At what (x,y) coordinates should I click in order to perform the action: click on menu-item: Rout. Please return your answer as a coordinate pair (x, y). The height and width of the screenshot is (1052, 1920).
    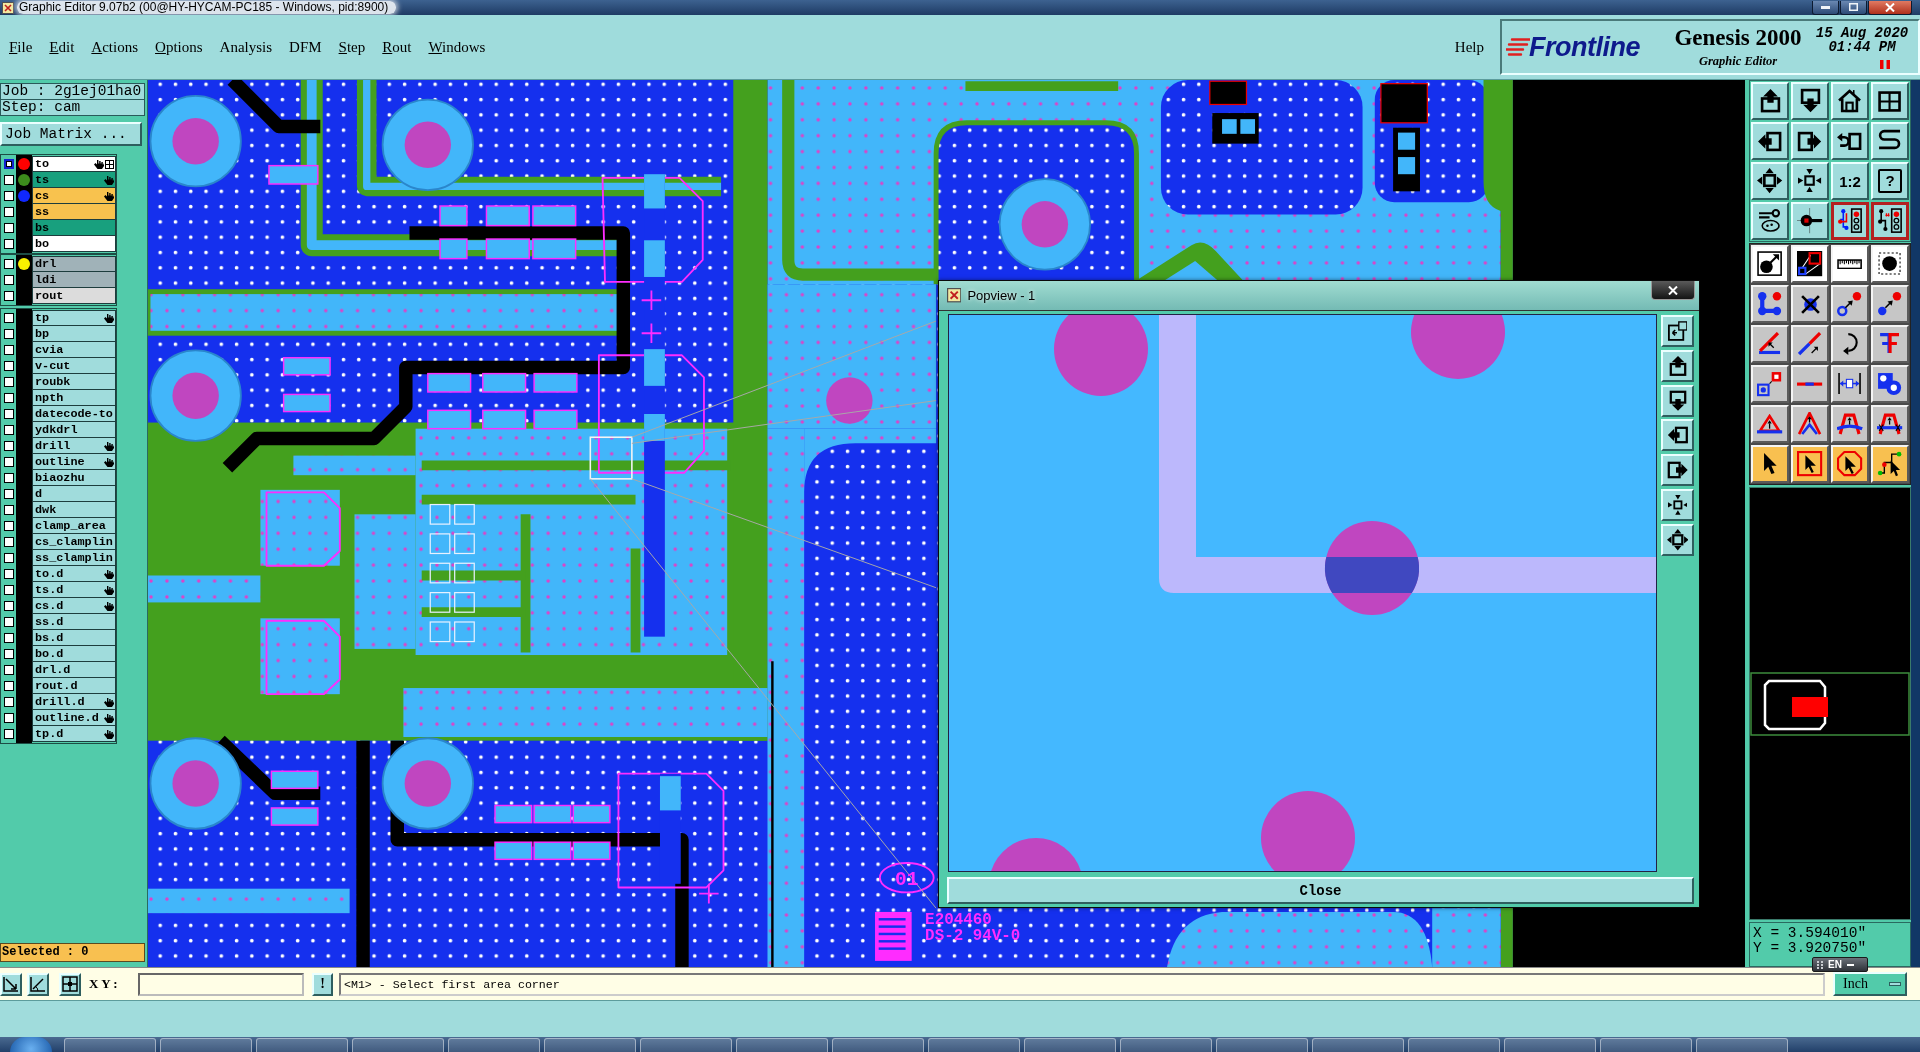
    Looking at the image, I should click on (397, 47).